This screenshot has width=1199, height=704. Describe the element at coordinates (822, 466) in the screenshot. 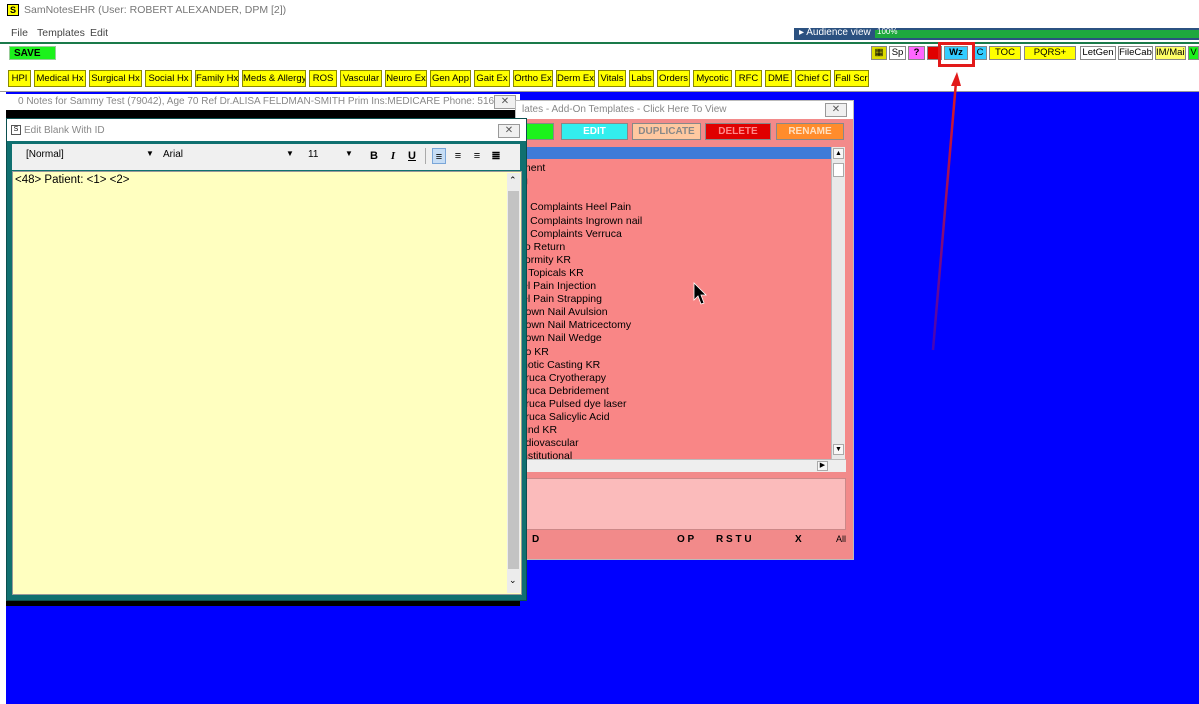

I see `scroll-right-icon: ▶` at that location.